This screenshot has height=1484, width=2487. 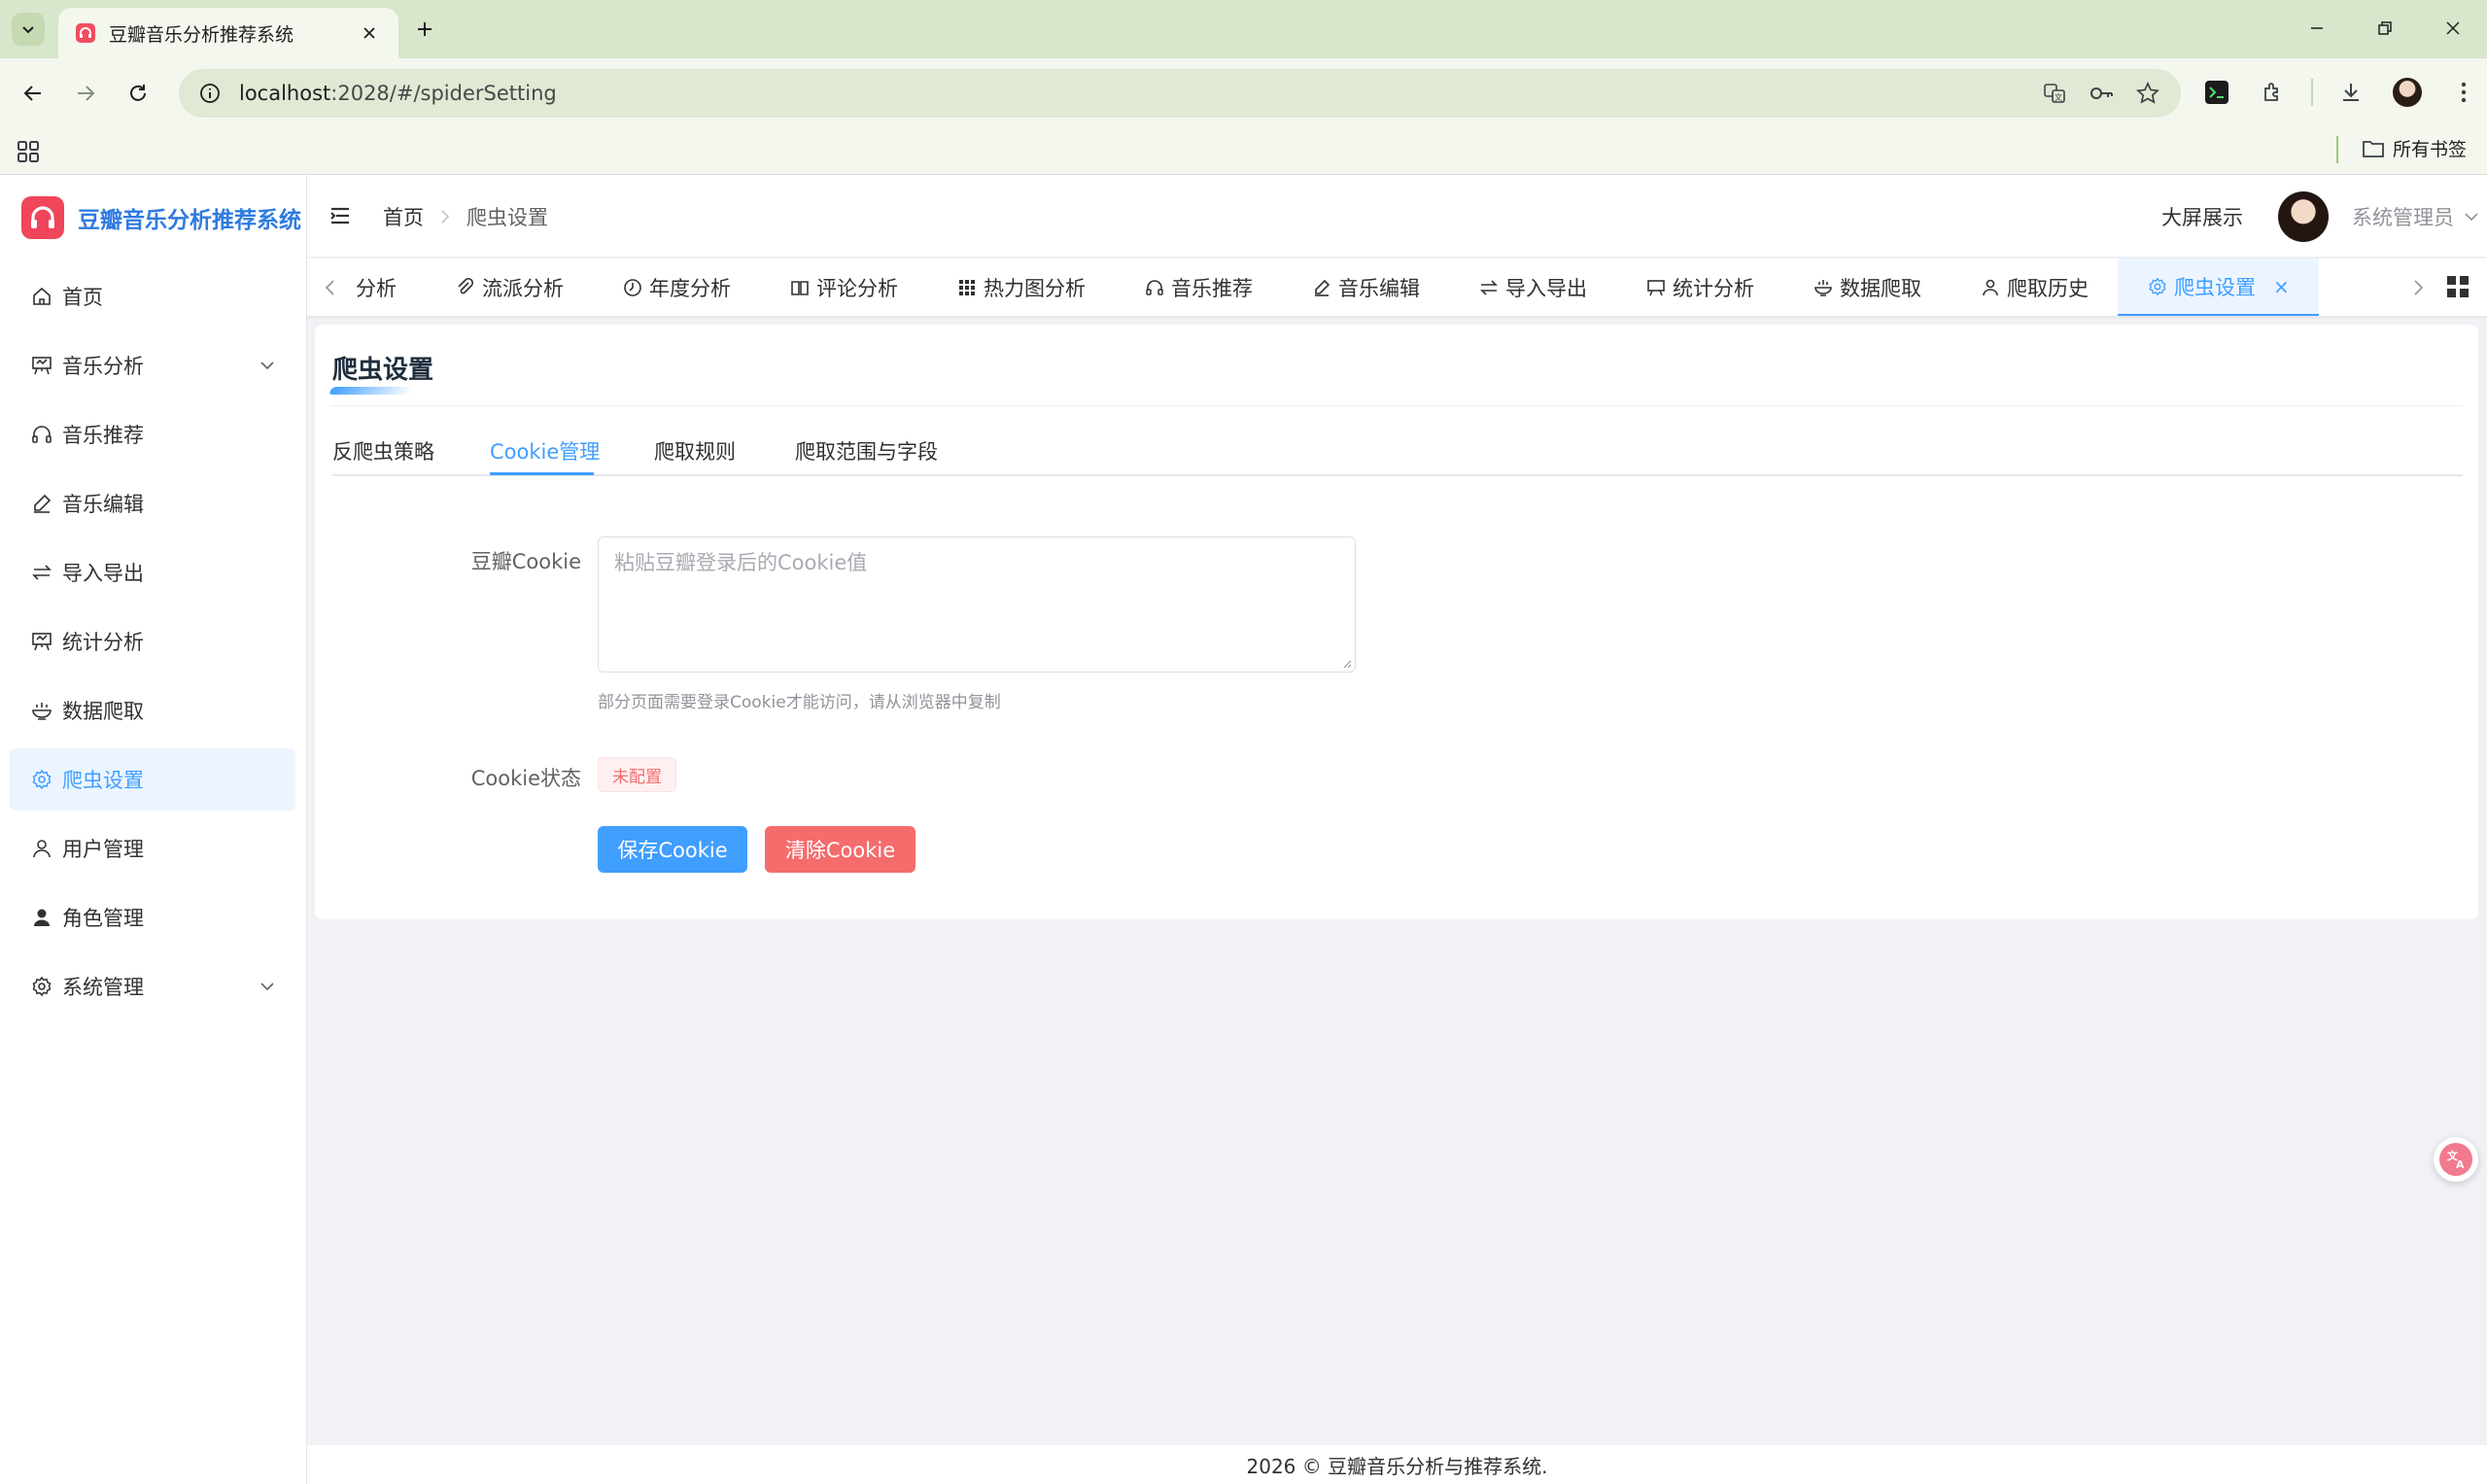 I want to click on browser-tab-active: 豆瓣音乐分析推荐系统, so click(x=228, y=33).